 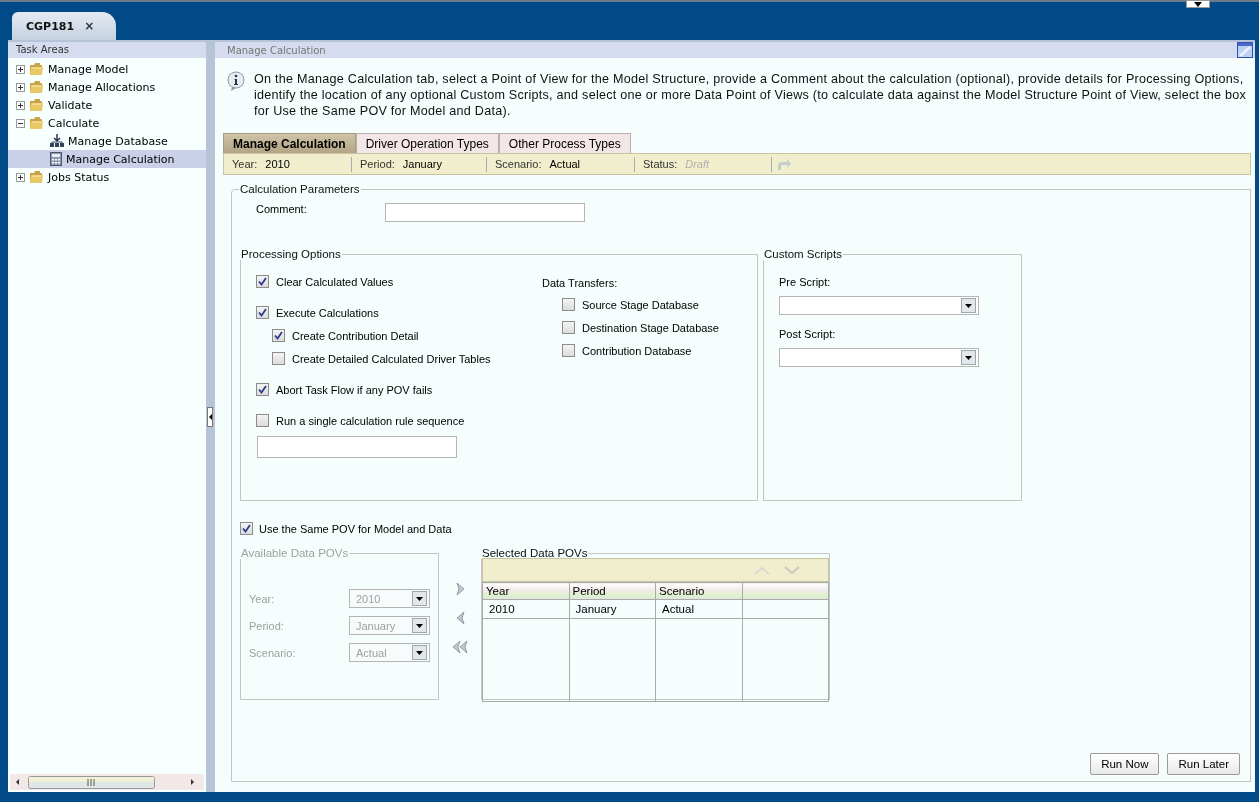 I want to click on checkbox-label: Create Contribution Detail, so click(x=355, y=335).